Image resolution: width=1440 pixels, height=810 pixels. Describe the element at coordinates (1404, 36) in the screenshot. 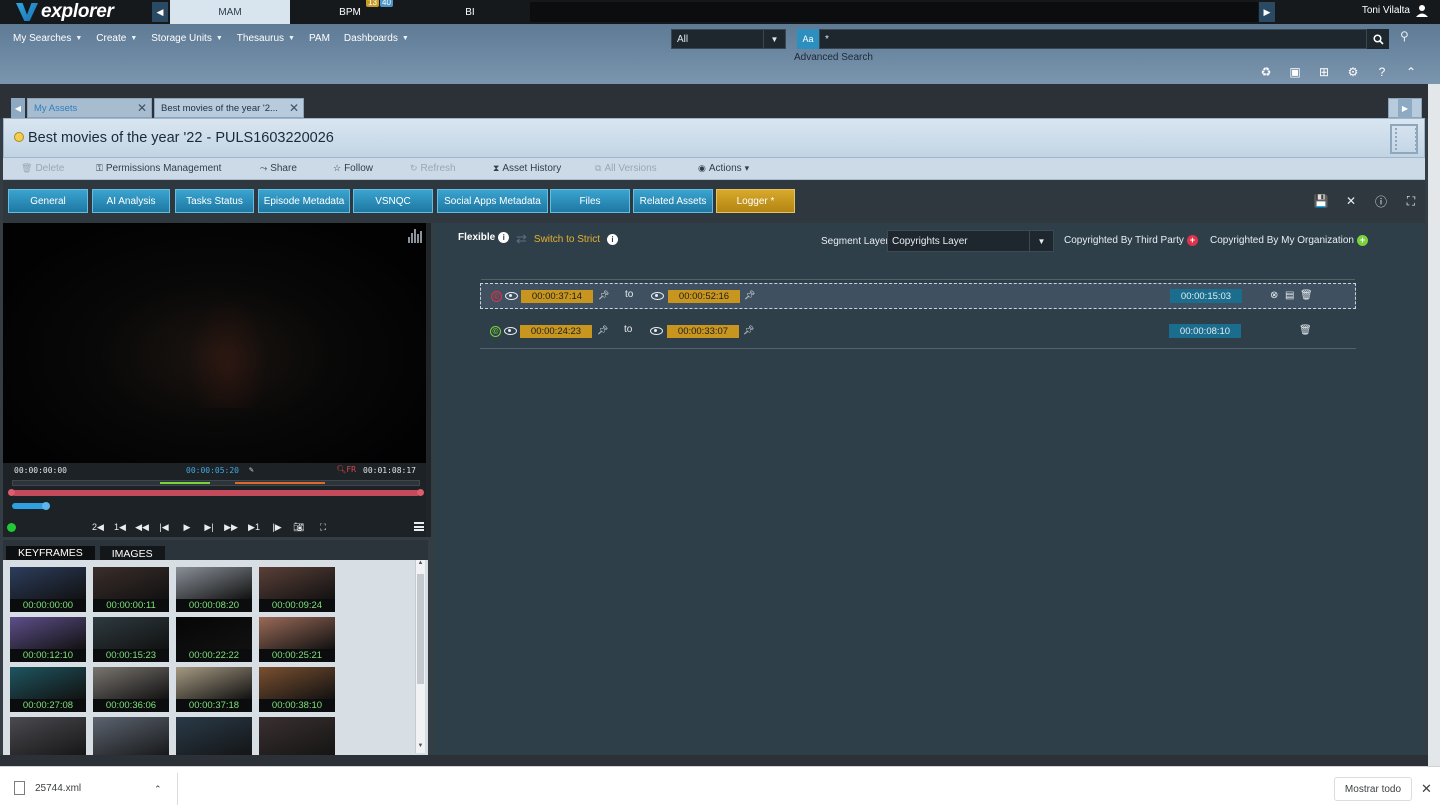

I see `pin-icon: ⚲` at that location.